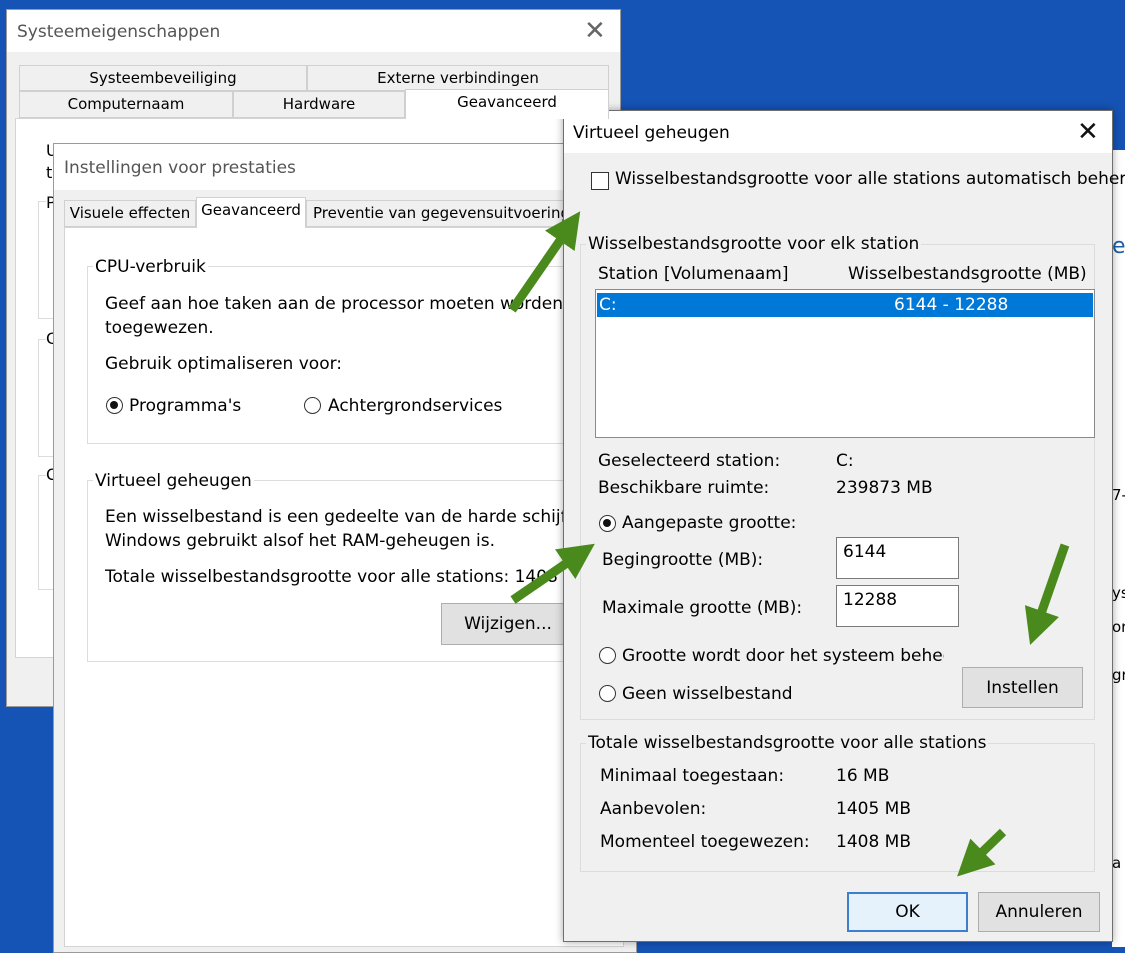  What do you see at coordinates (552, 573) in the screenshot?
I see `arrow-to-custom-size` at bounding box center [552, 573].